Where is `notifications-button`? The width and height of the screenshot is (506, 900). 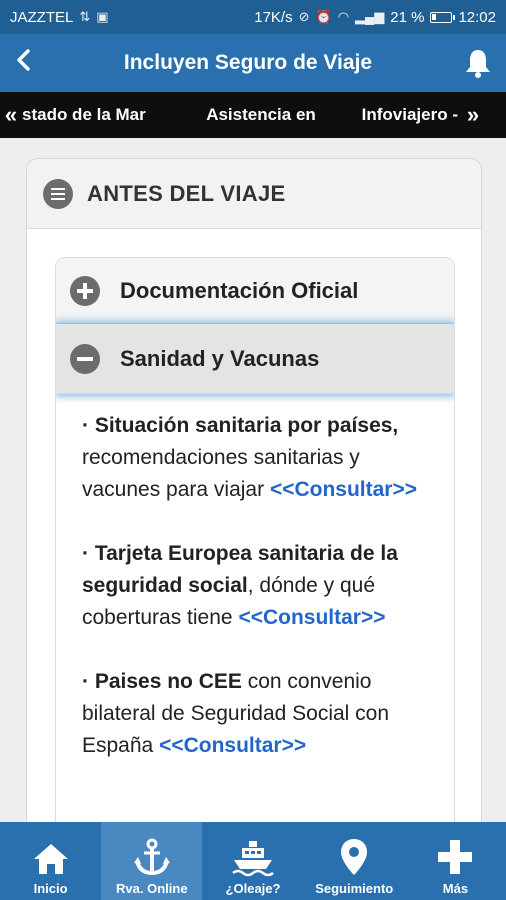 notifications-button is located at coordinates (478, 63).